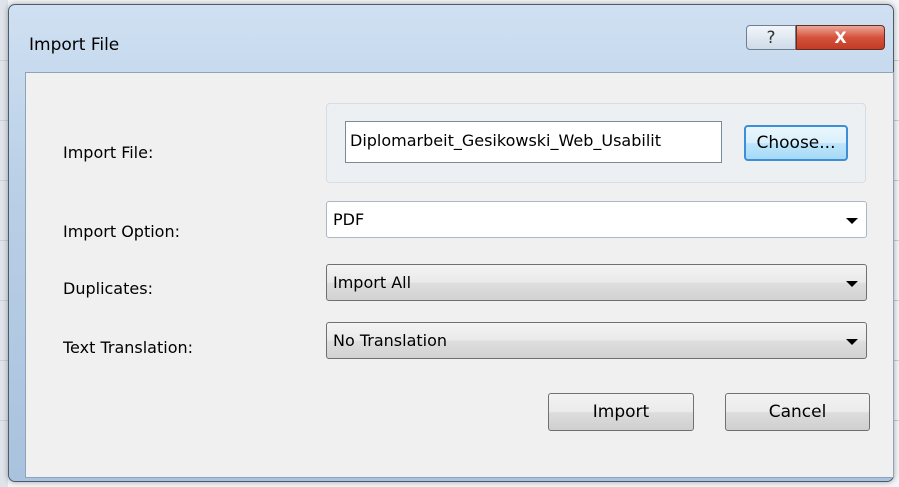 Image resolution: width=899 pixels, height=487 pixels. I want to click on help-icon: ?, so click(771, 37).